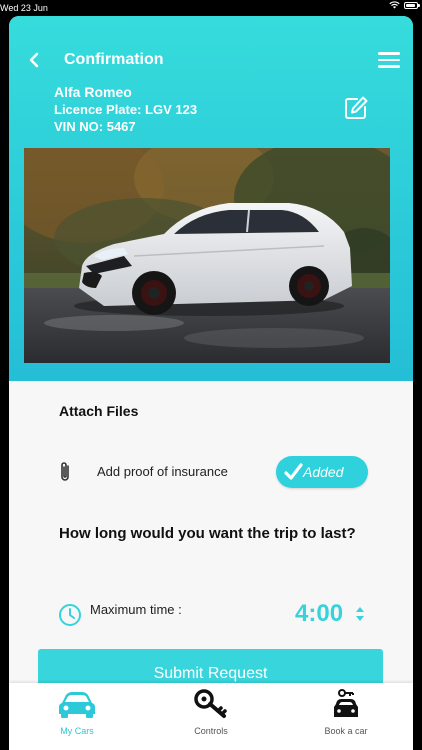 This screenshot has width=422, height=750. Describe the element at coordinates (77, 705) in the screenshot. I see `car-icon` at that location.